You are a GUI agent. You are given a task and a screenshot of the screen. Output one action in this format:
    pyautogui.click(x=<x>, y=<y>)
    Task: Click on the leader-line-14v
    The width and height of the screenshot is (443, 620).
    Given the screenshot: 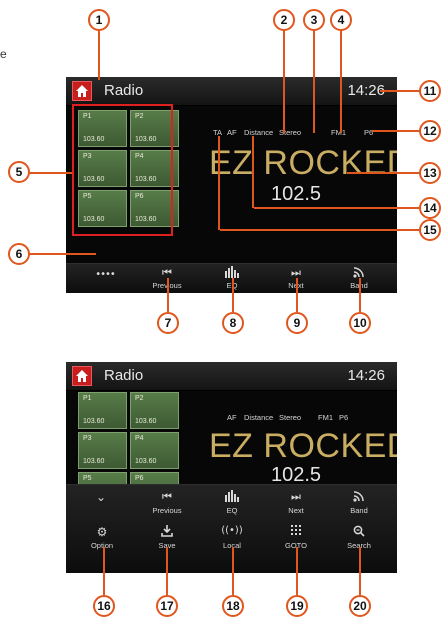 What is the action you would take?
    pyautogui.click(x=253, y=172)
    